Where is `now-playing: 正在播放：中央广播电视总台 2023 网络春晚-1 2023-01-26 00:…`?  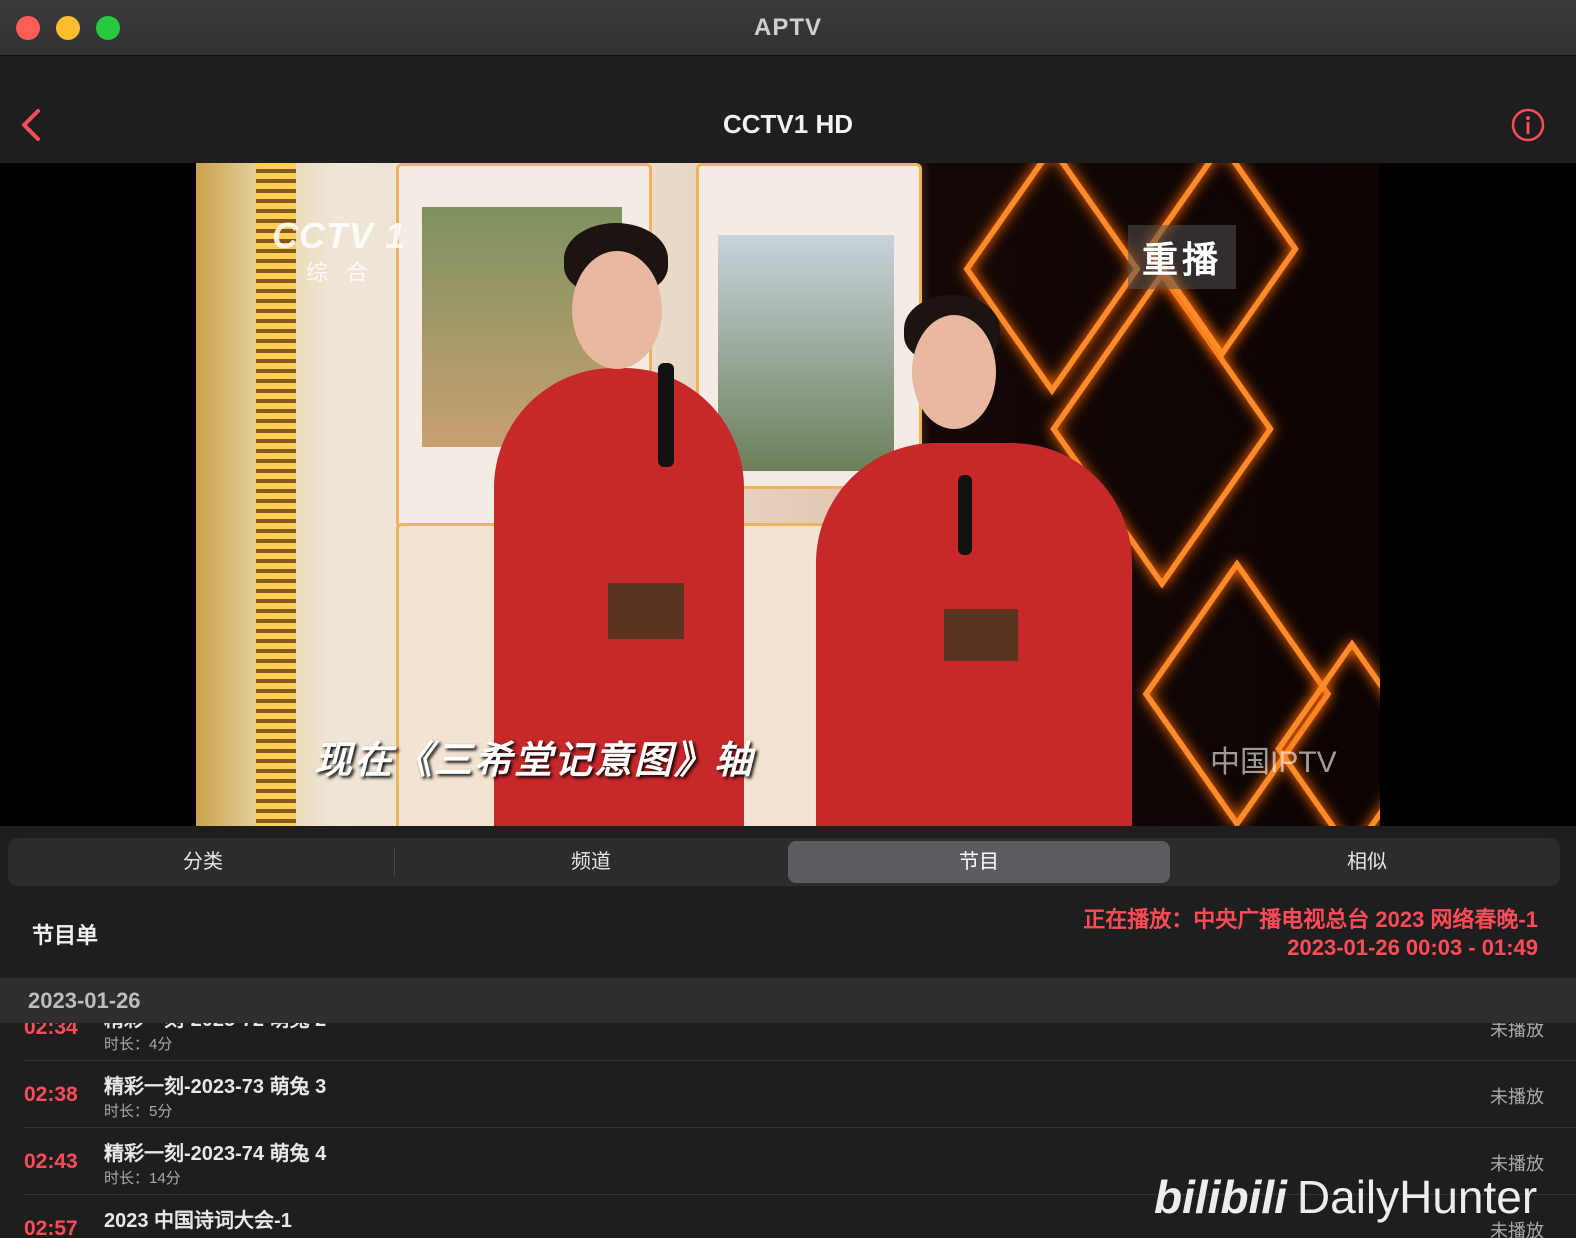 now-playing: 正在播放：中央广播电视总台 2023 网络春晚-1 2023-01-26 00:… is located at coordinates (1310, 934).